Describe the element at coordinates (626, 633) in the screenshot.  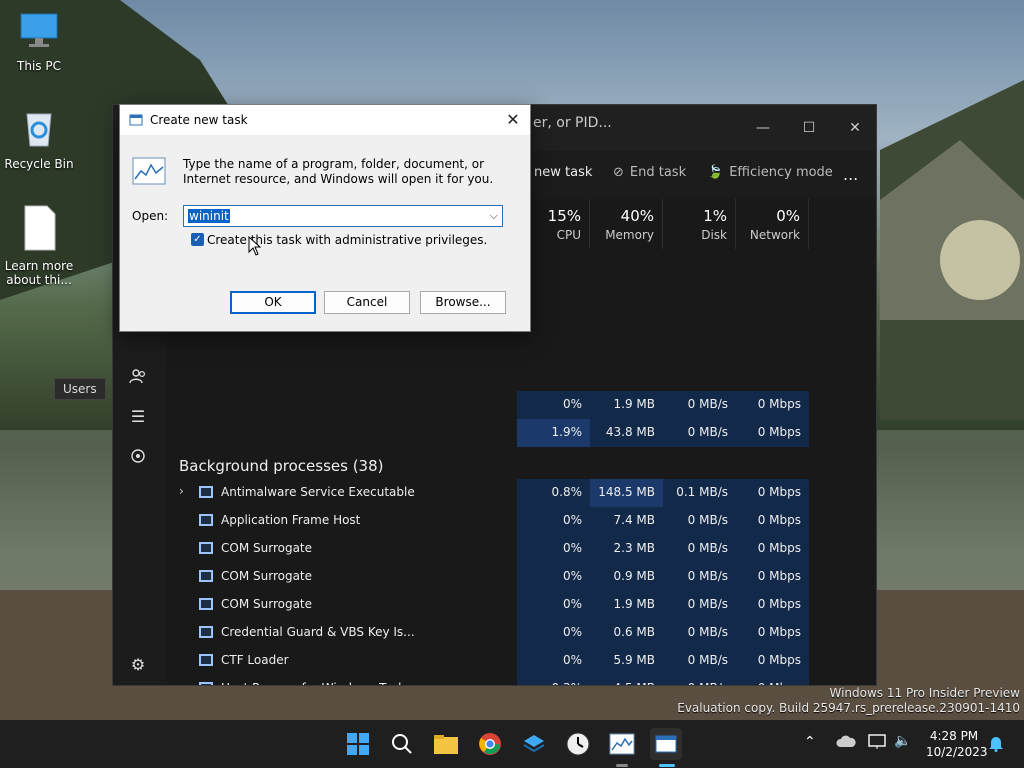
I see `memory-cell: 0.6 MB` at that location.